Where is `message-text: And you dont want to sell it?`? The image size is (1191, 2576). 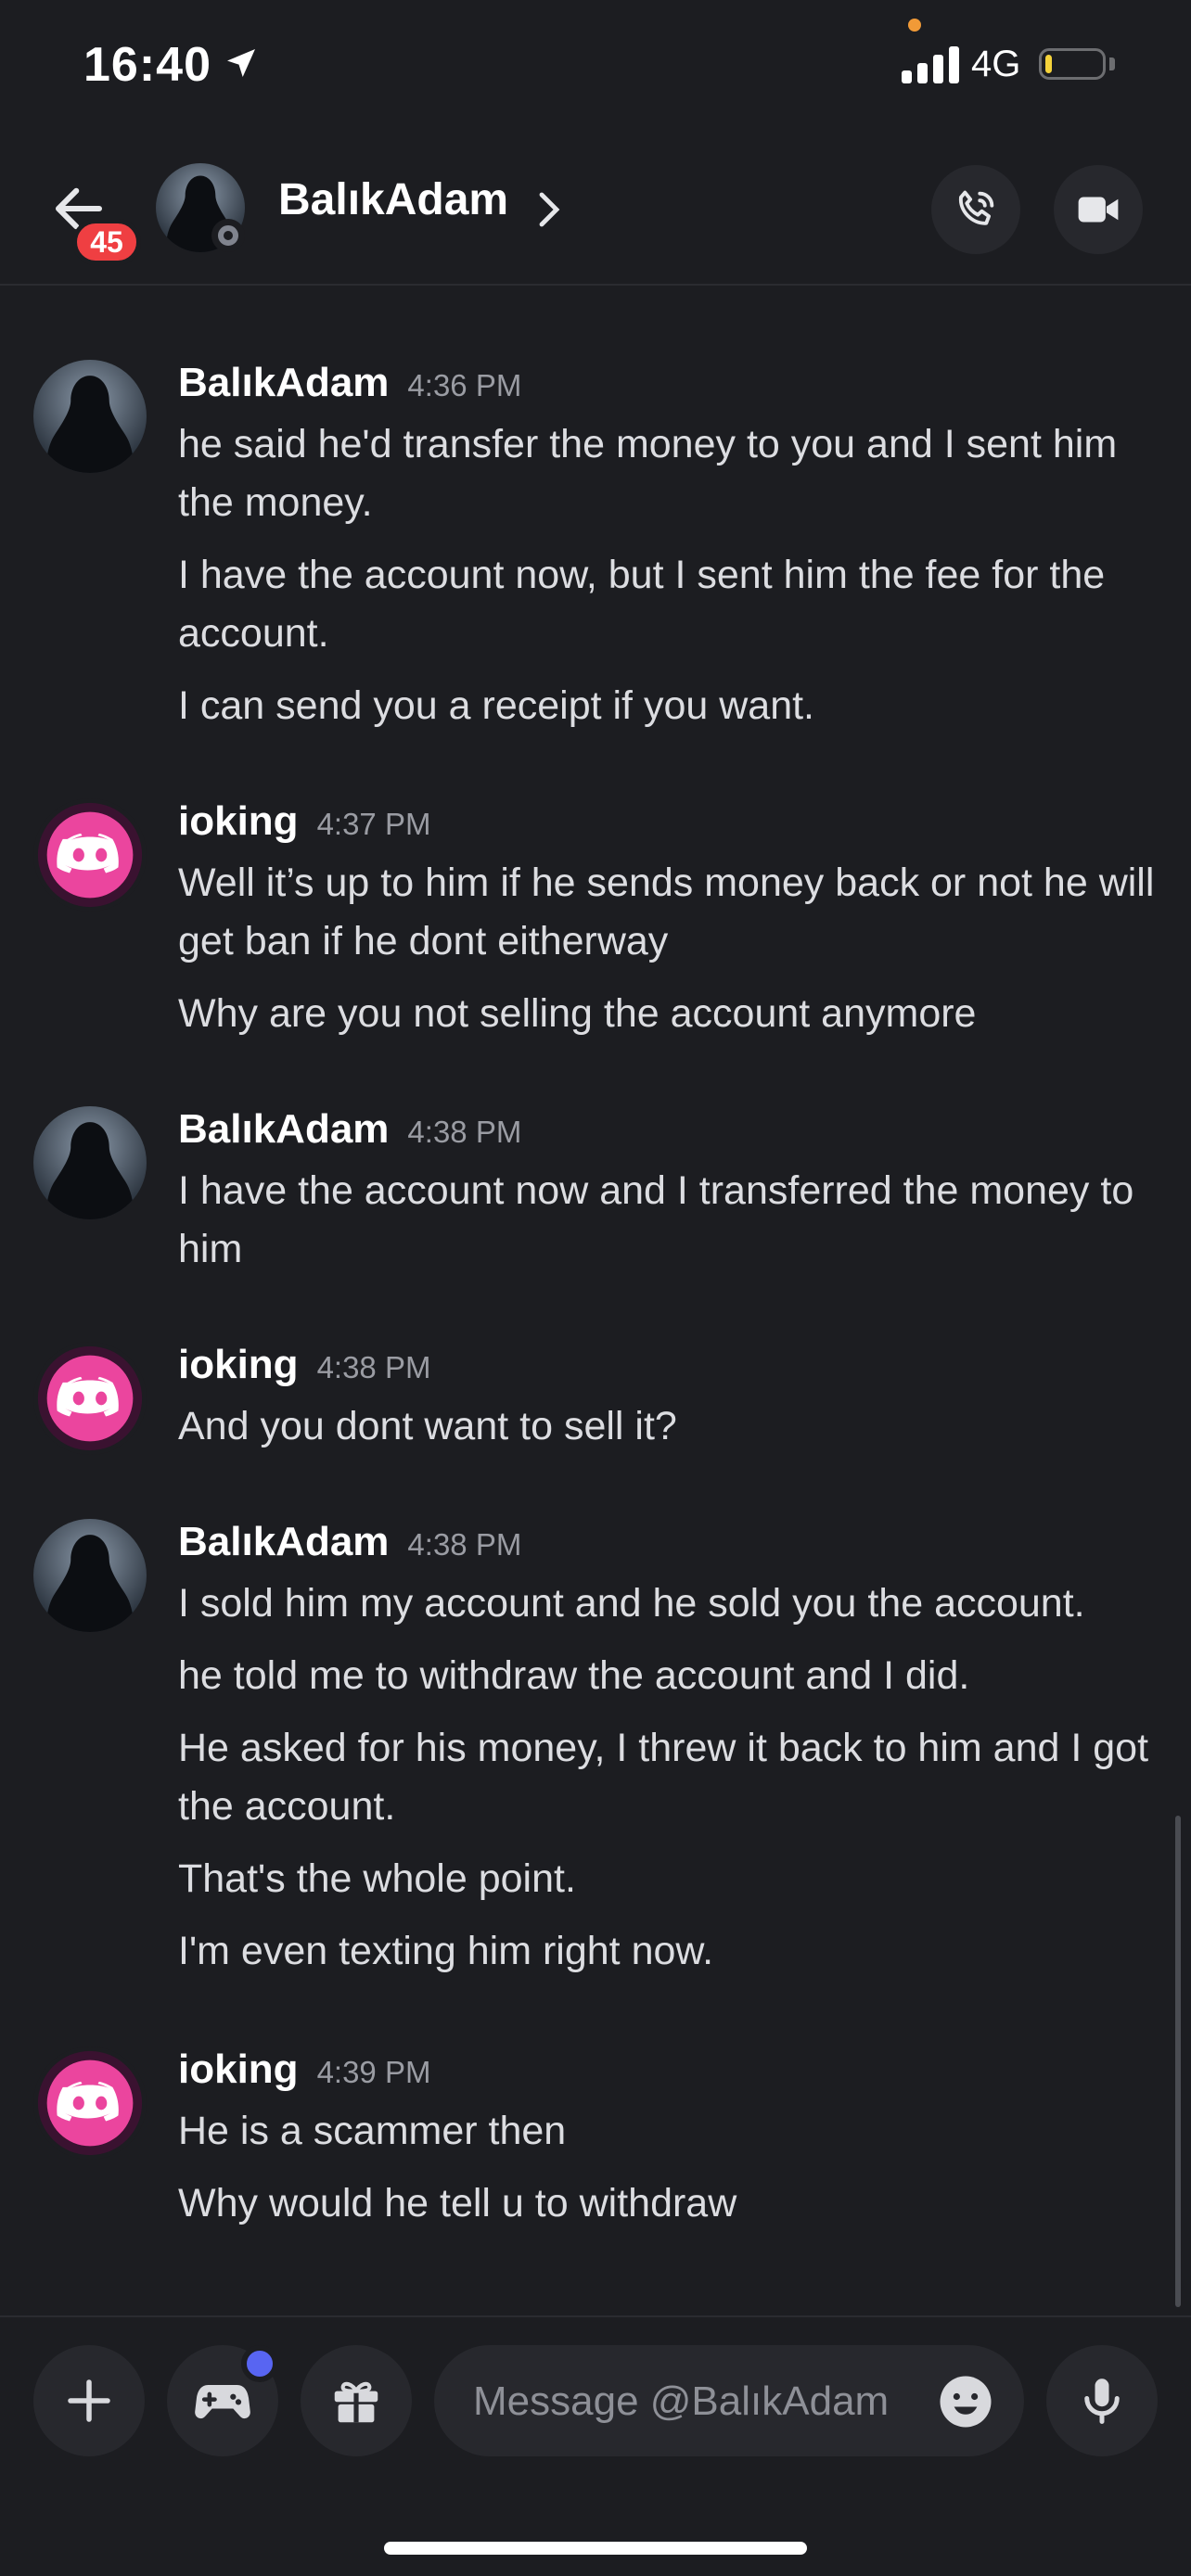
message-text: And you dont want to sell it? is located at coordinates (669, 1426).